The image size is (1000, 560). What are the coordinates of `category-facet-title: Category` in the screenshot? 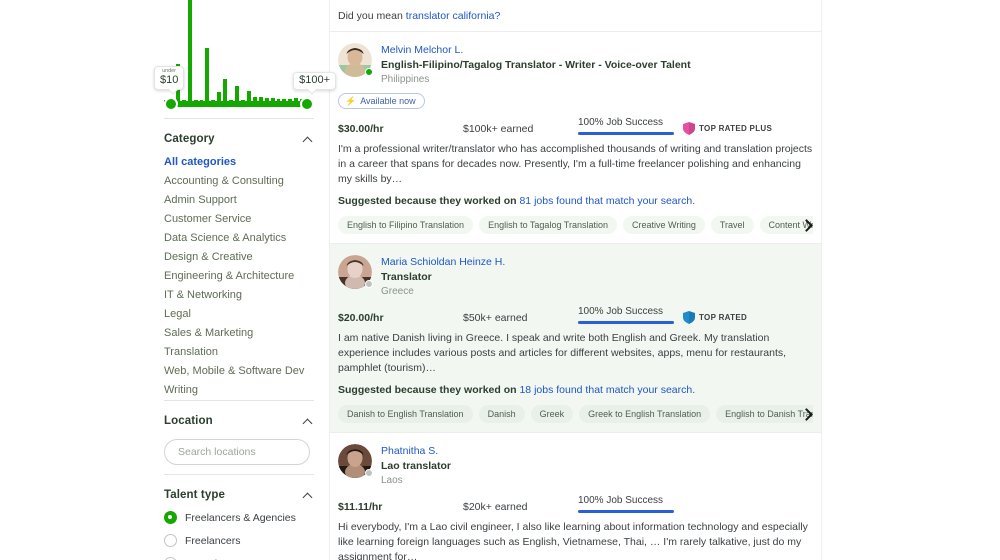 It's located at (189, 139).